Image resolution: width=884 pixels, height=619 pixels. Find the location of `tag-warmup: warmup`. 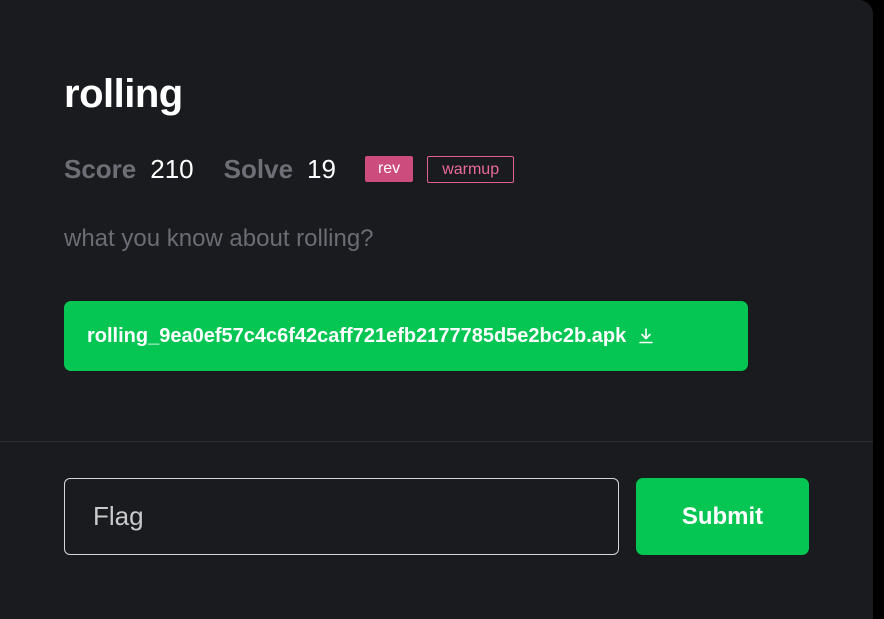

tag-warmup: warmup is located at coordinates (471, 169).